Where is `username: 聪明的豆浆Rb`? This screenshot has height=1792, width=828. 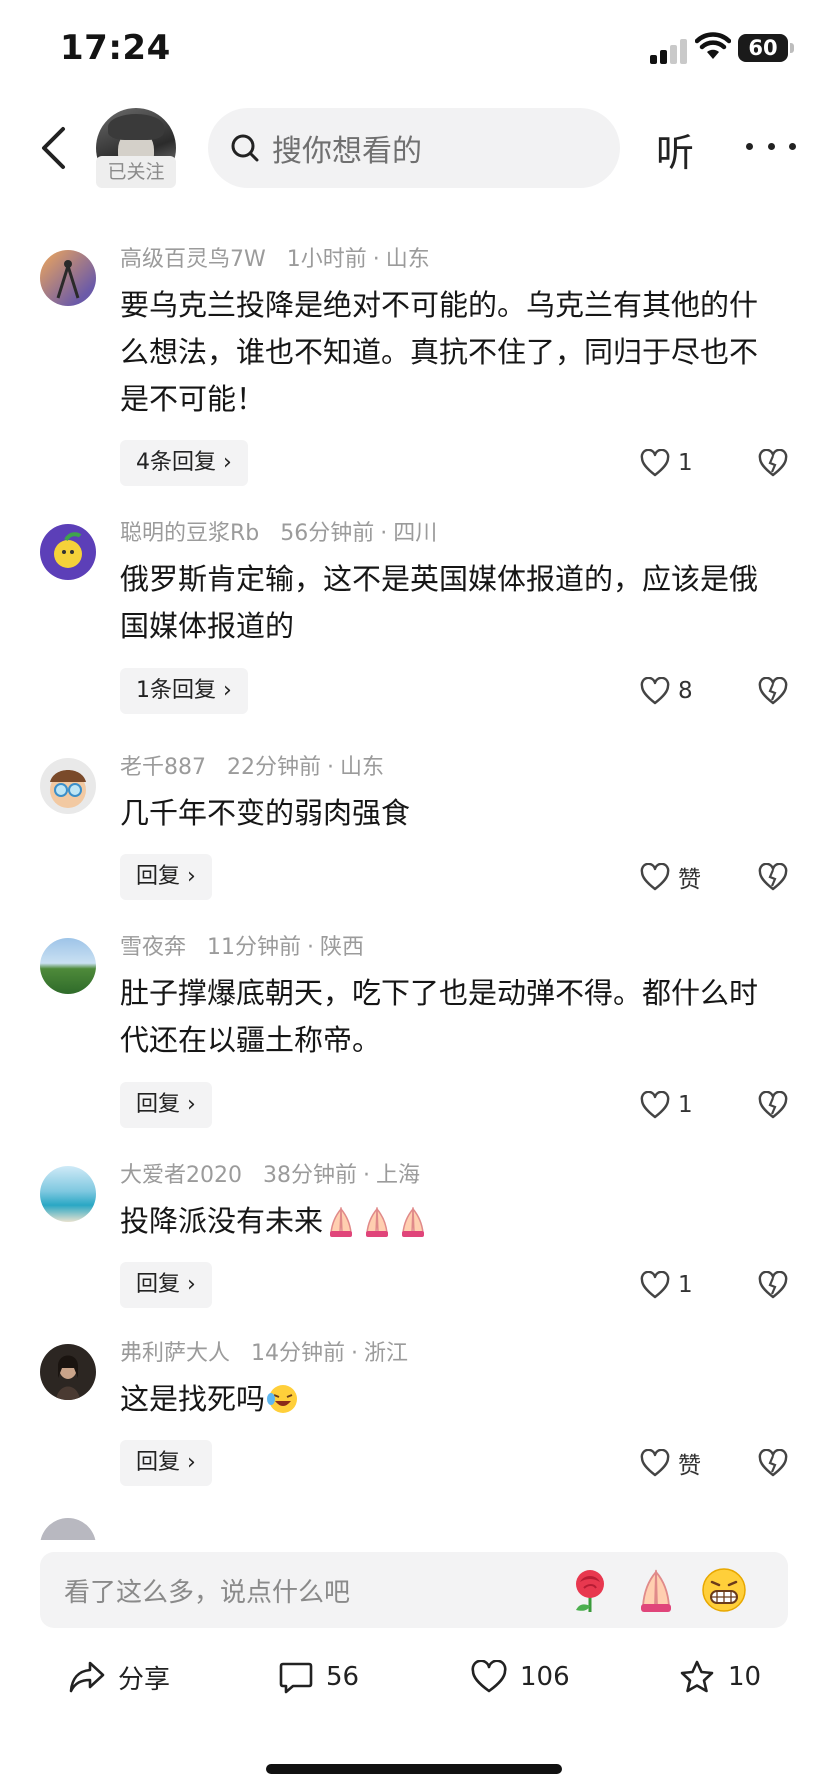
username: 聪明的豆浆Rb is located at coordinates (189, 533).